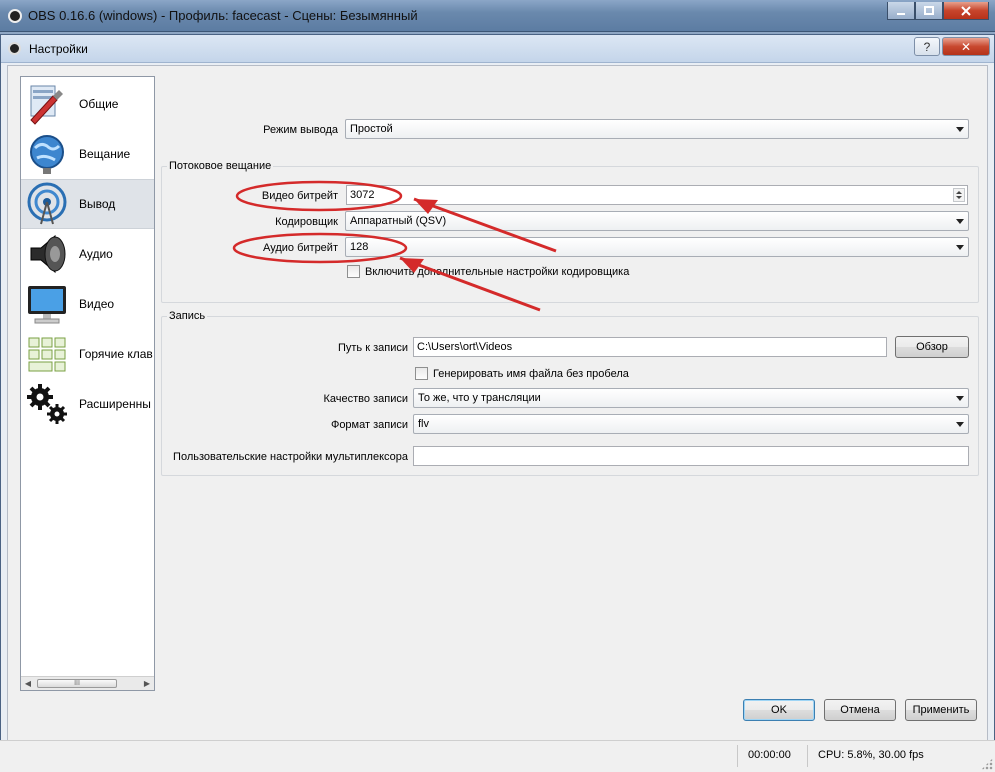 This screenshot has height=772, width=995. What do you see at coordinates (28, 683) in the screenshot?
I see `scroll-left-icon: ◀` at bounding box center [28, 683].